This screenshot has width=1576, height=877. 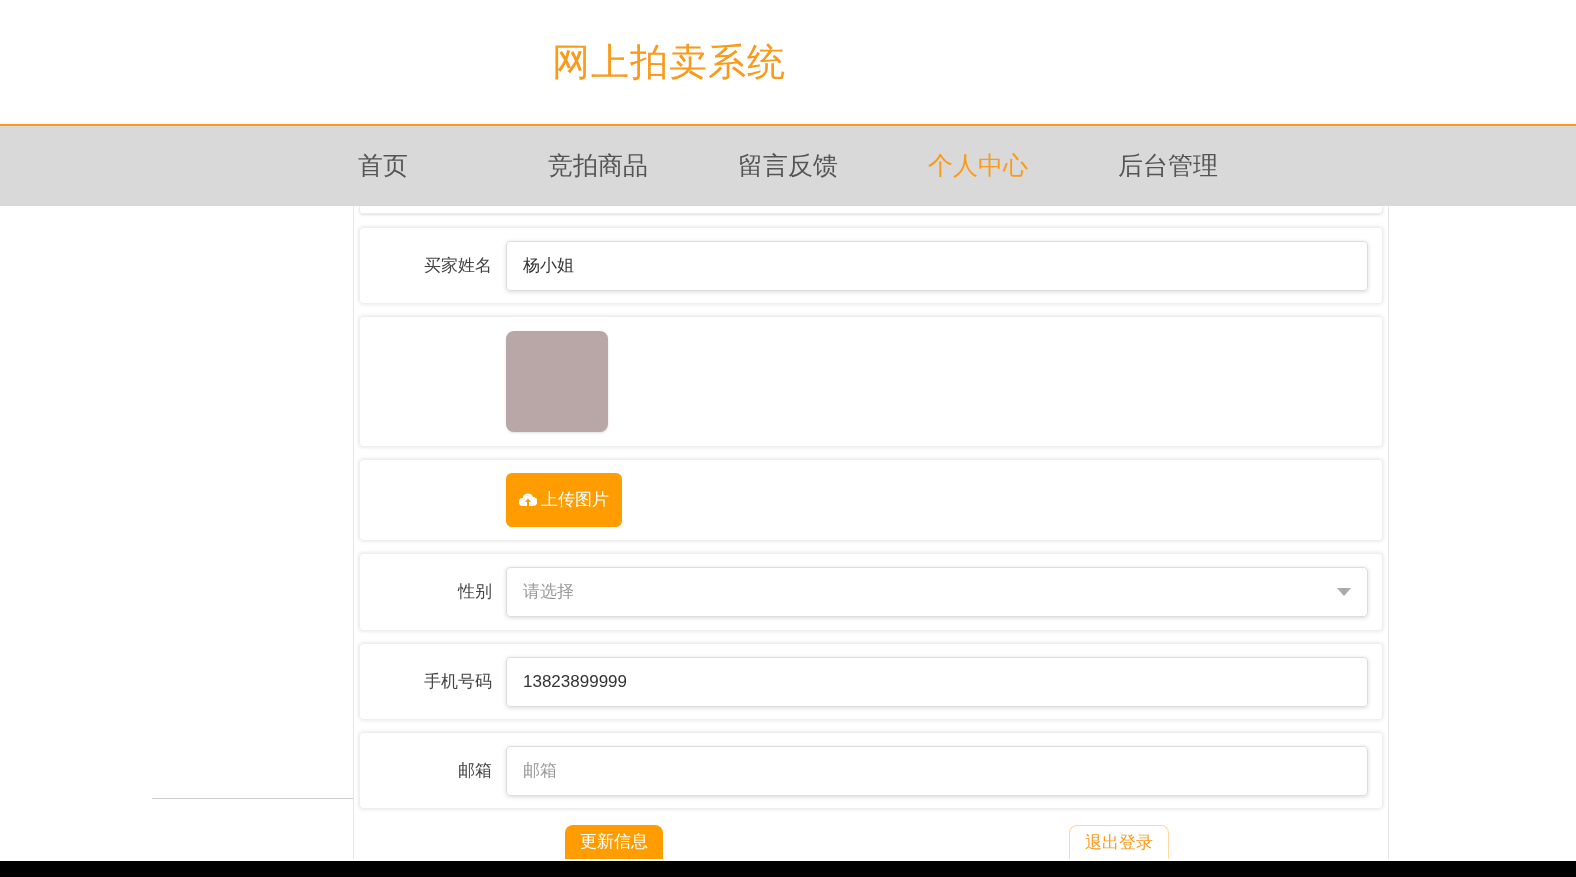 I want to click on nav-tab: 首页, so click(x=435, y=166).